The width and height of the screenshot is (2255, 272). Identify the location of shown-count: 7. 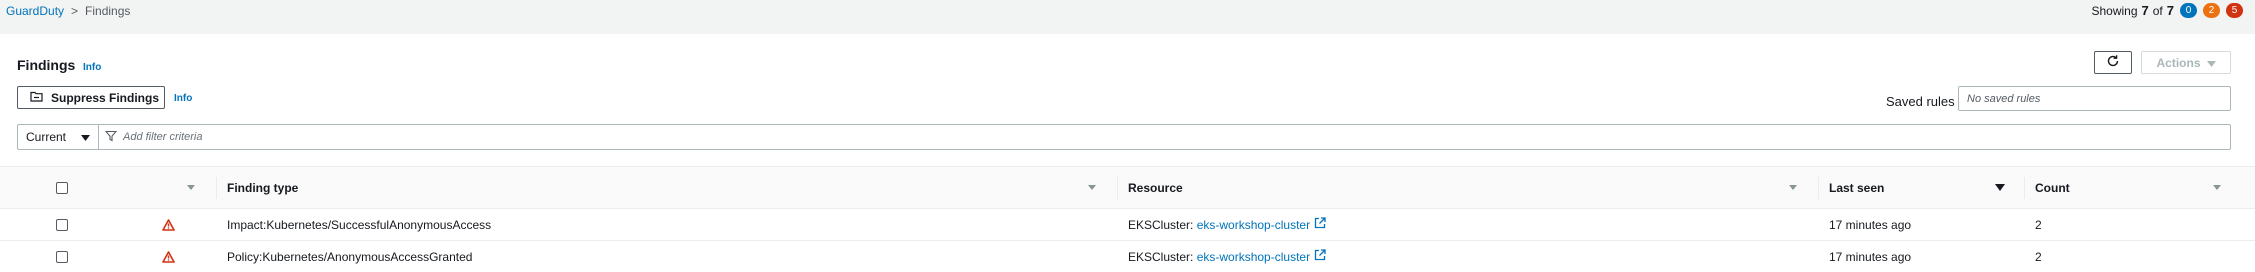
(2145, 10).